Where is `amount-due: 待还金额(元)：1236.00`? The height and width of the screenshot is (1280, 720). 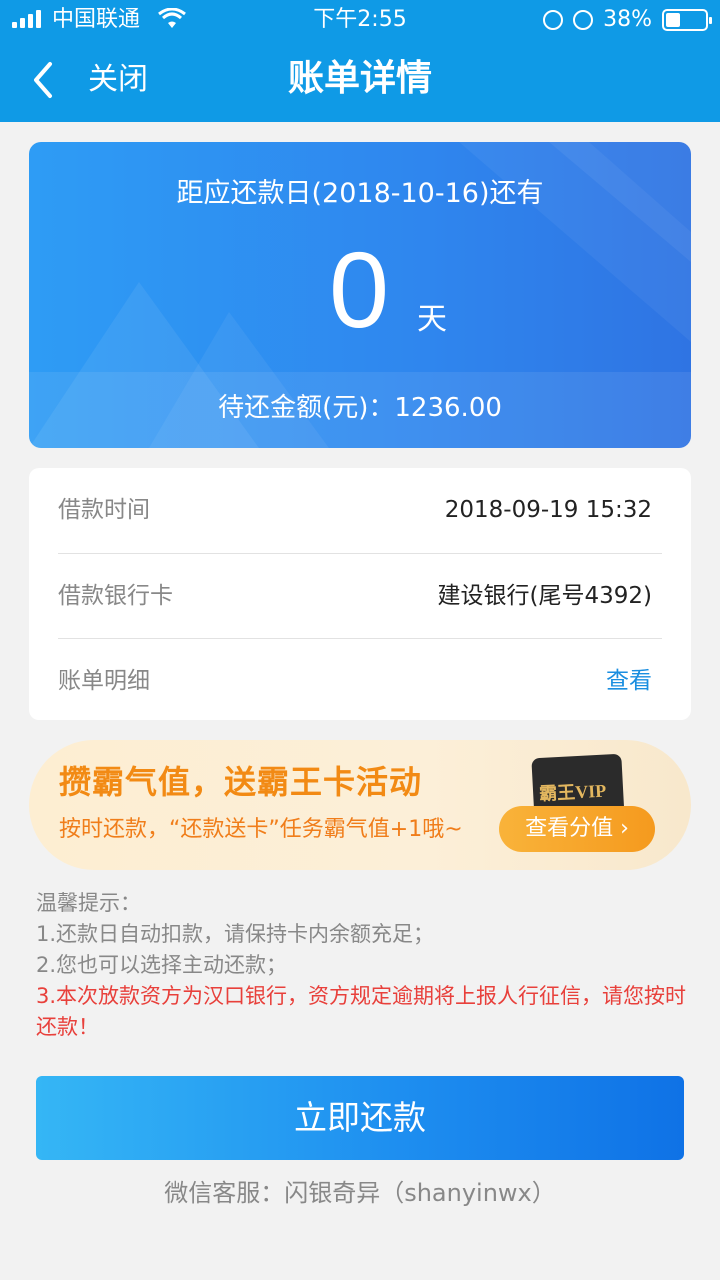
amount-due: 待还金额(元)：1236.00 is located at coordinates (360, 408).